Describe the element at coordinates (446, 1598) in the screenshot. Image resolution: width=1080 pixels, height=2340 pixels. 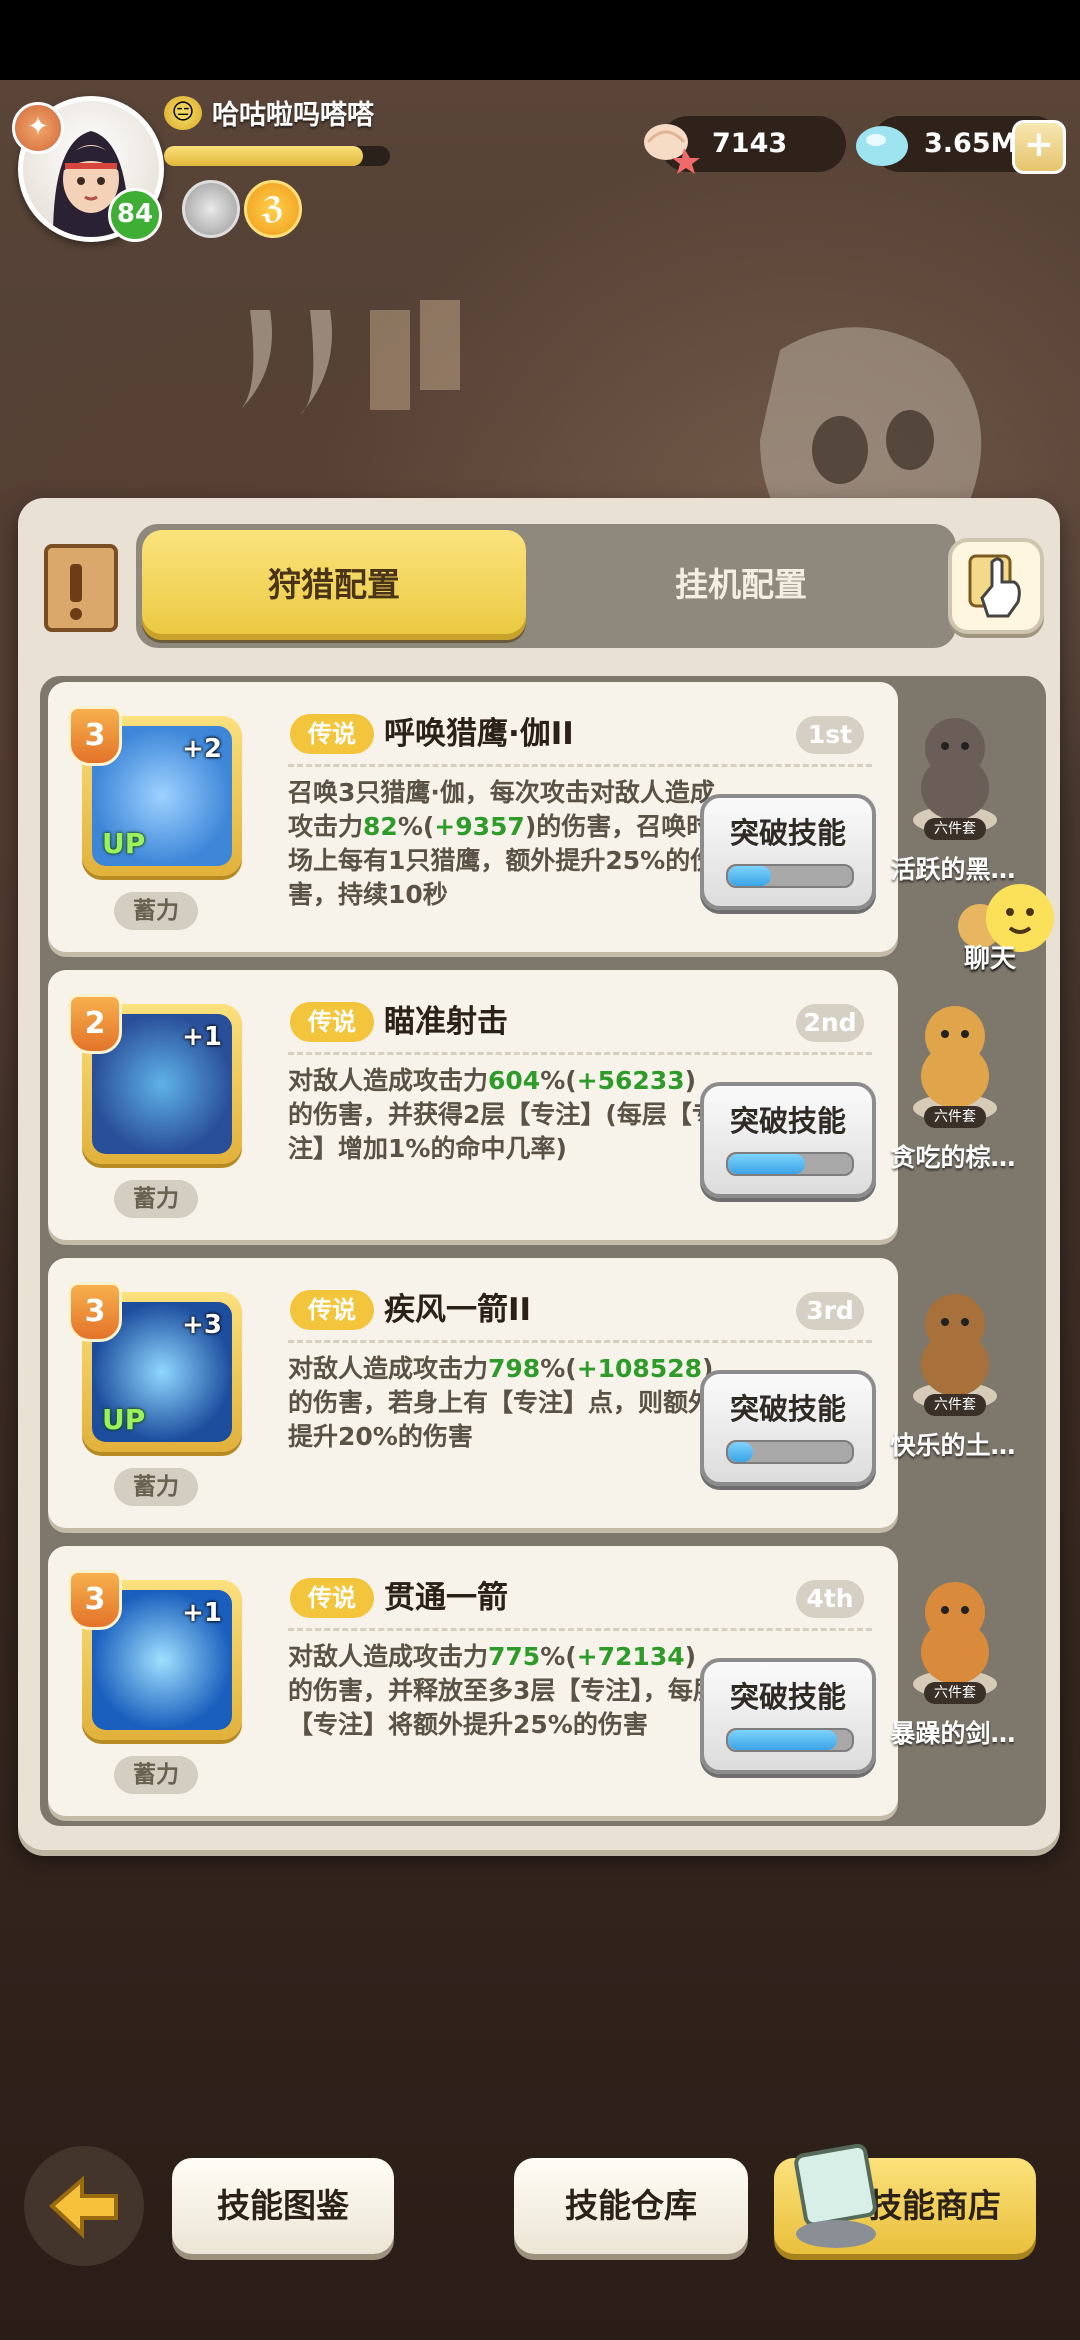
I see `skill-name: 贯通一箭` at that location.